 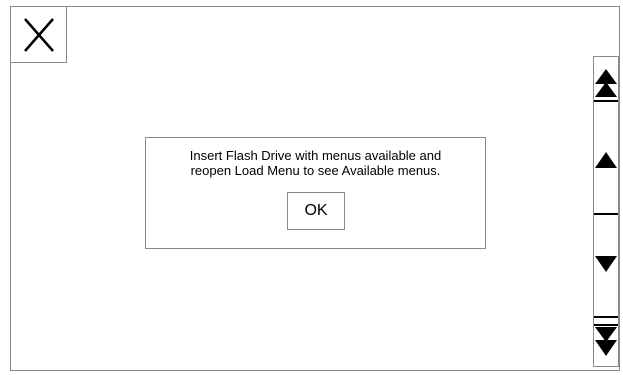 I want to click on close-button, so click(x=38, y=34).